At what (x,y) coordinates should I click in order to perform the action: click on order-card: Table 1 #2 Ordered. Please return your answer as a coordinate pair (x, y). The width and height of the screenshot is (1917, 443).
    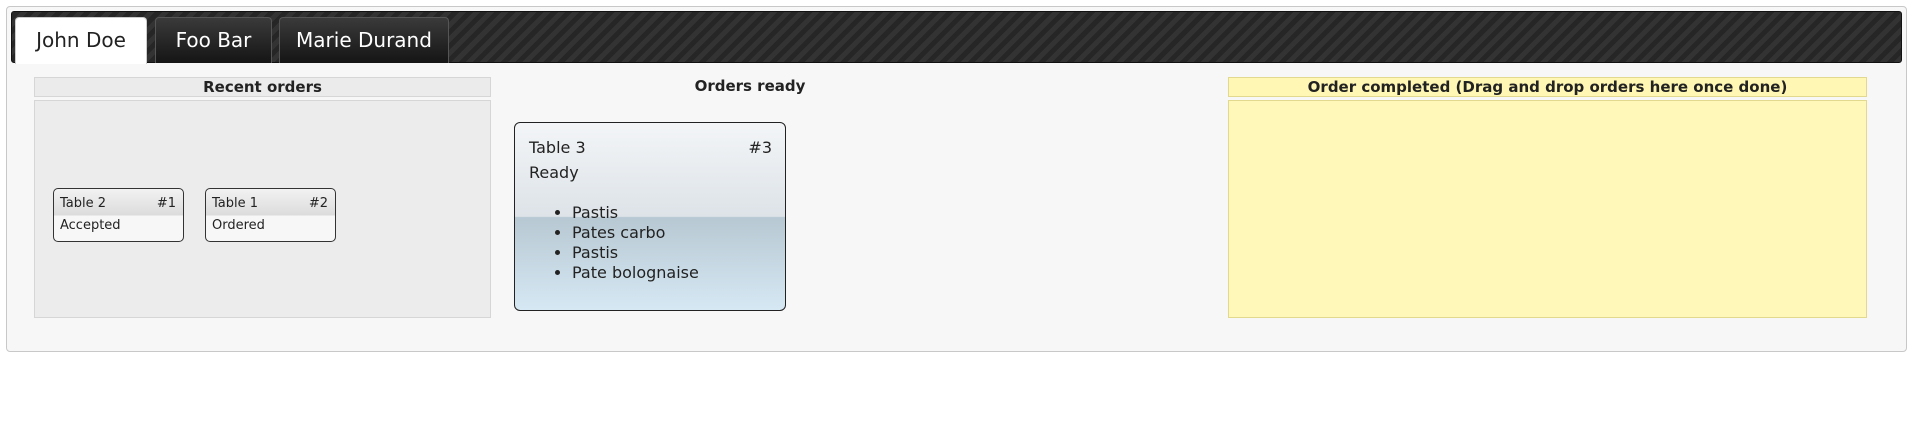
    Looking at the image, I should click on (270, 215).